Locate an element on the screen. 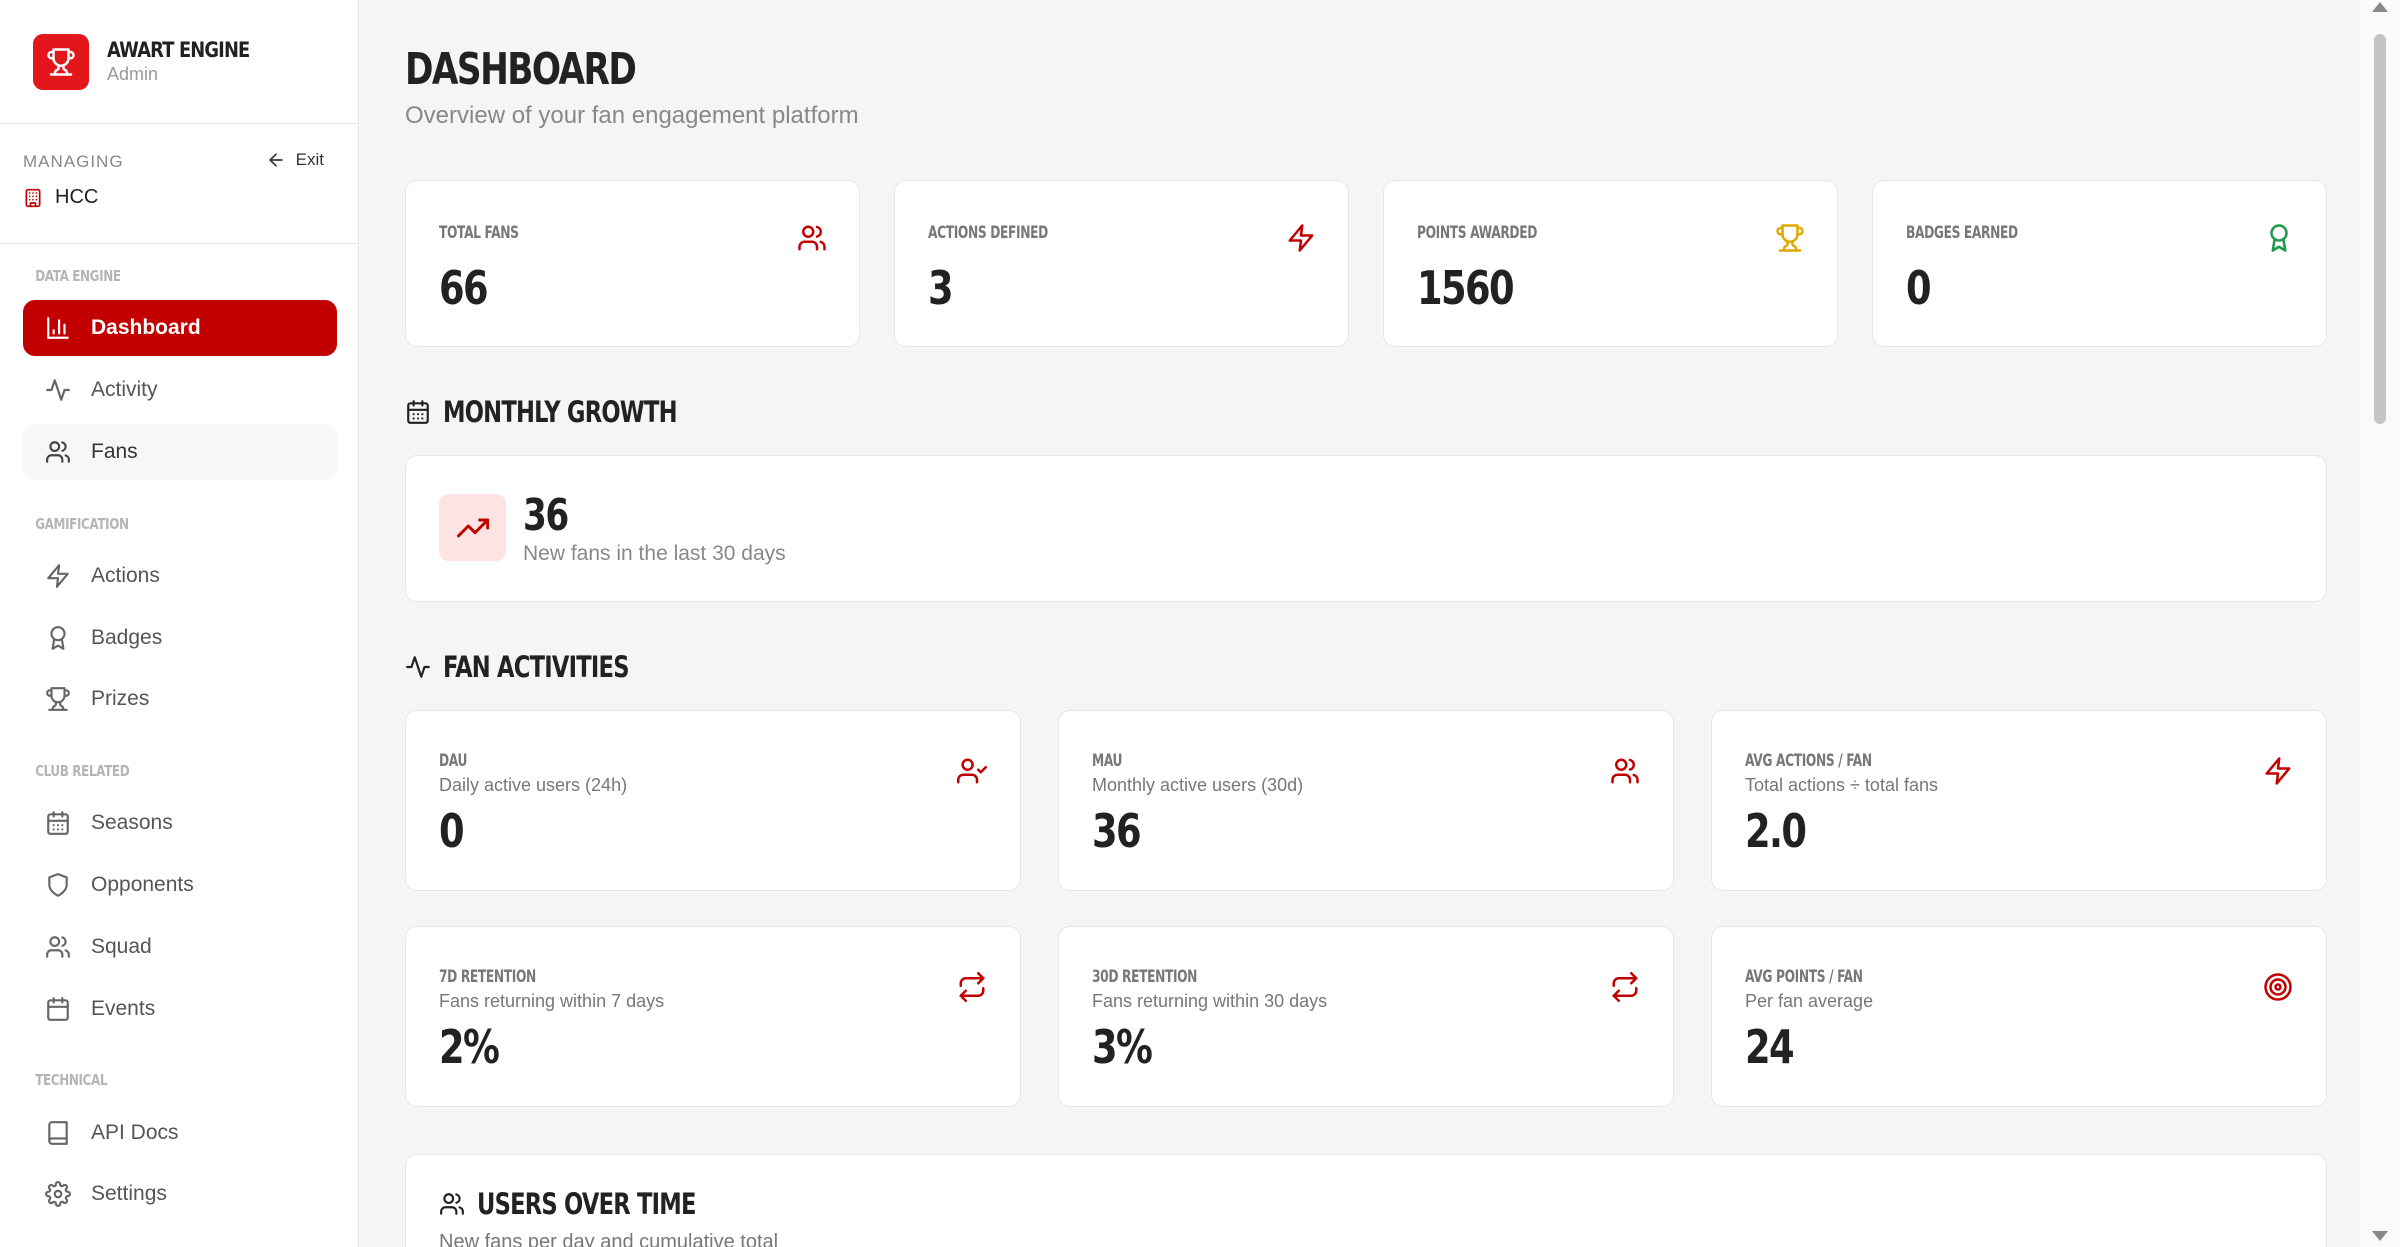 The image size is (2400, 1247). monthly-growth-heading: MONTHLY GROWTH is located at coordinates (574, 412).